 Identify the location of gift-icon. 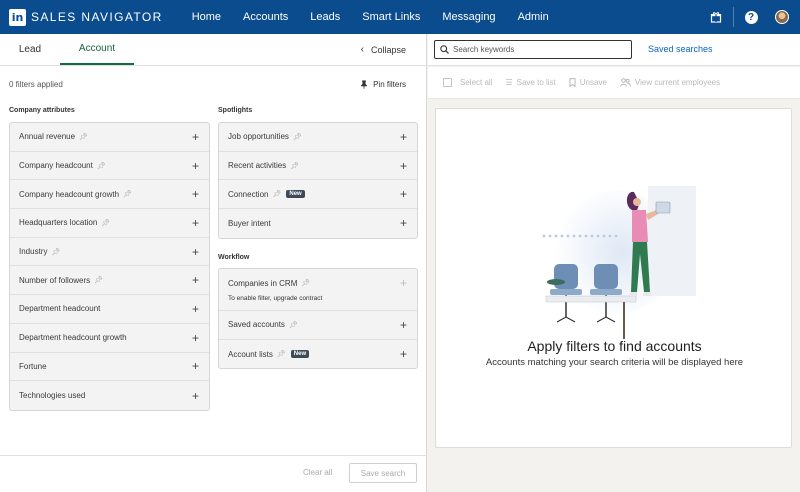
(716, 17).